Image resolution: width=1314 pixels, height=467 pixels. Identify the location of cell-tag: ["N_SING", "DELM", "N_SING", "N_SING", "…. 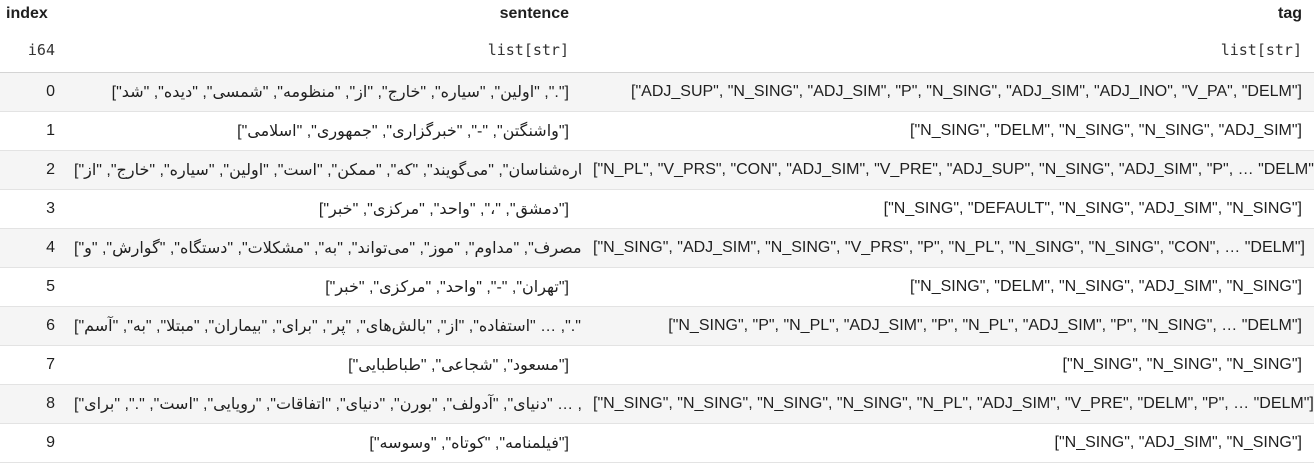
(947, 131).